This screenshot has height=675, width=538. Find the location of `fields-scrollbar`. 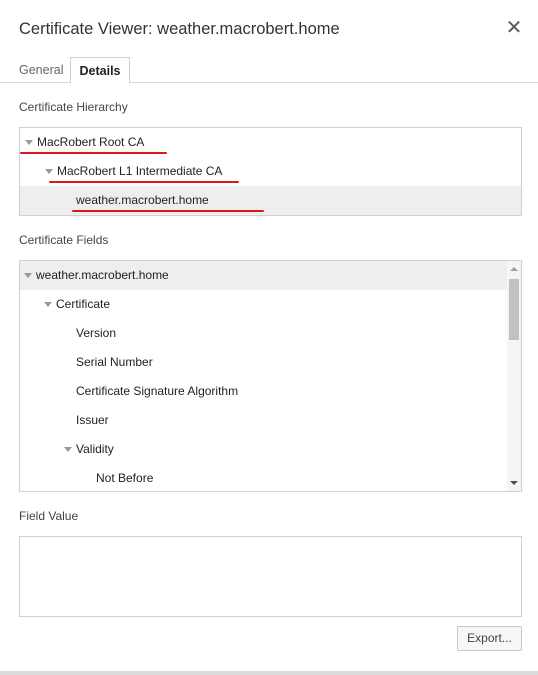

fields-scrollbar is located at coordinates (514, 376).